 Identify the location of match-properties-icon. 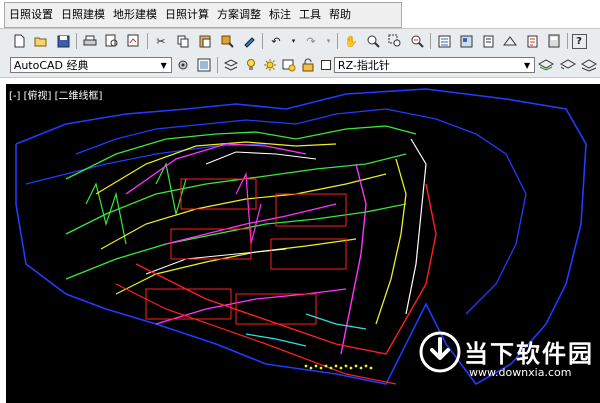
(227, 41).